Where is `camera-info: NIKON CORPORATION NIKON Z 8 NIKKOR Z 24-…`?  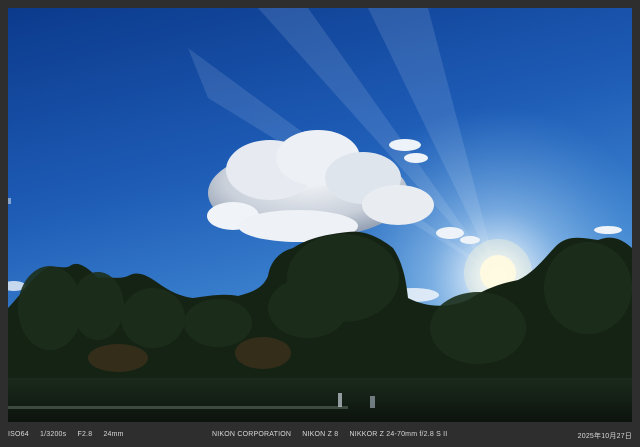
camera-info: NIKON CORPORATION NIKON Z 8 NIKKOR Z 24-… is located at coordinates (334, 434).